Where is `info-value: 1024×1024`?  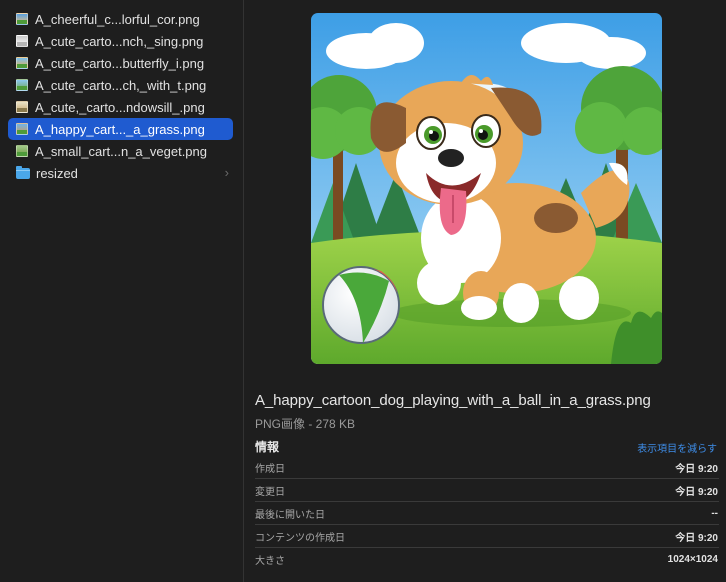 info-value: 1024×1024 is located at coordinates (692, 559).